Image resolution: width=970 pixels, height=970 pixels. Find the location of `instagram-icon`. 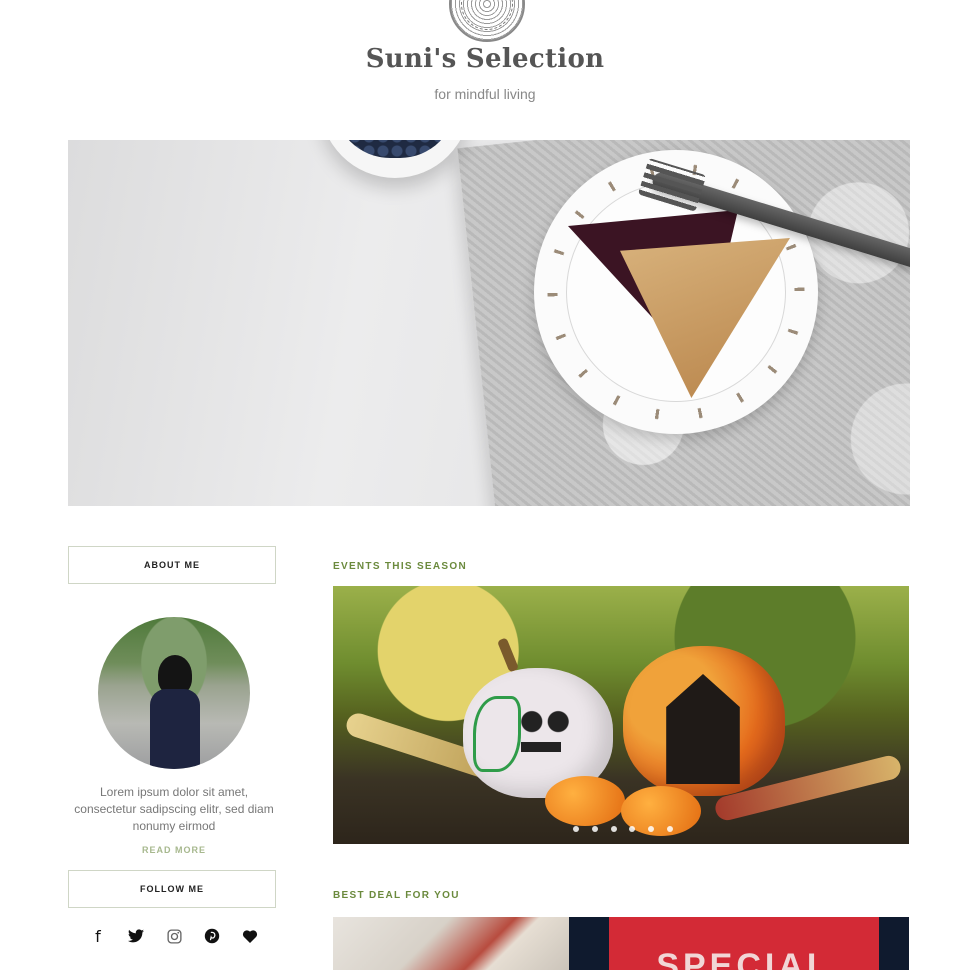

instagram-icon is located at coordinates (174, 936).